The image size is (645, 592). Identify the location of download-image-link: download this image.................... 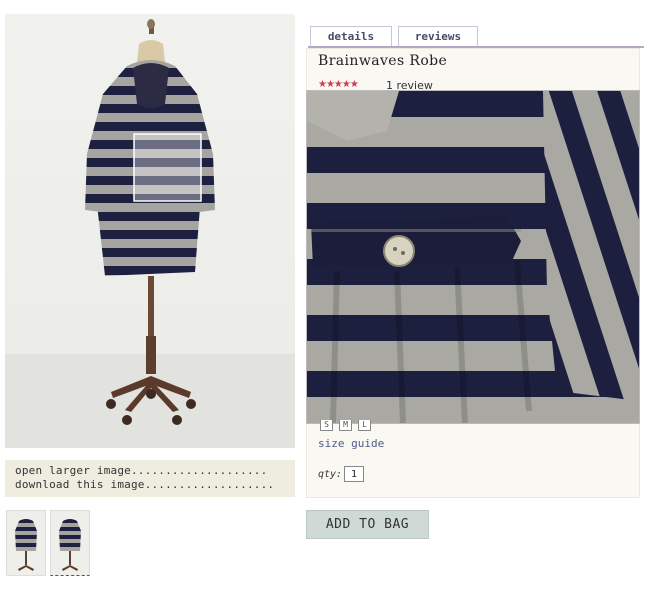
(155, 485).